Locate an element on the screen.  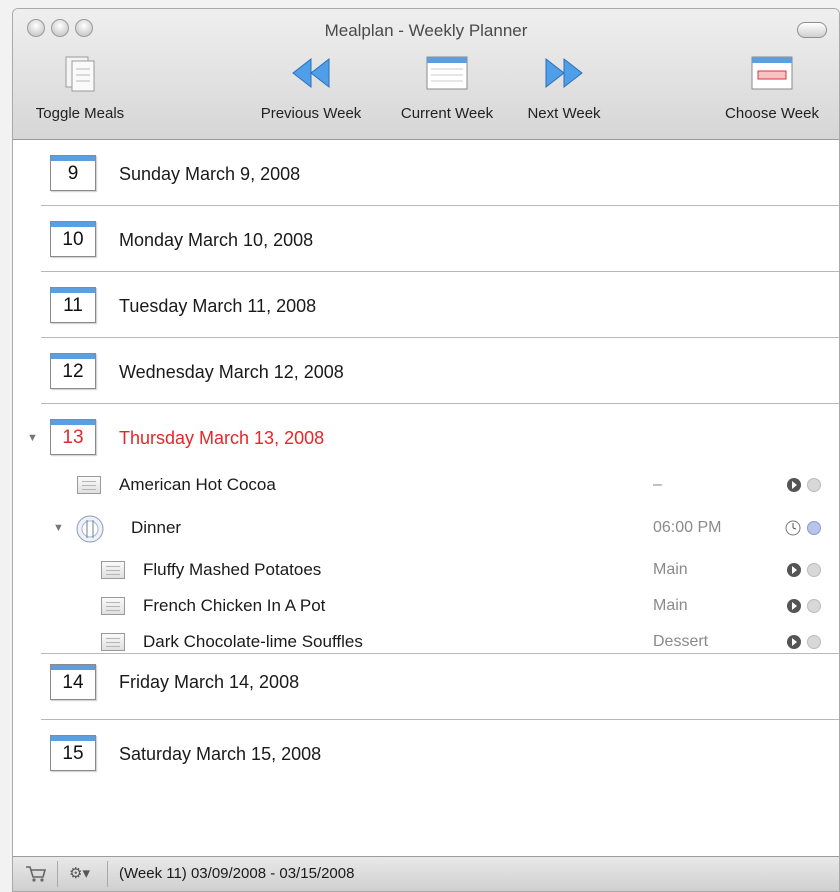
choose-week-label: Choose Week is located at coordinates (772, 113).